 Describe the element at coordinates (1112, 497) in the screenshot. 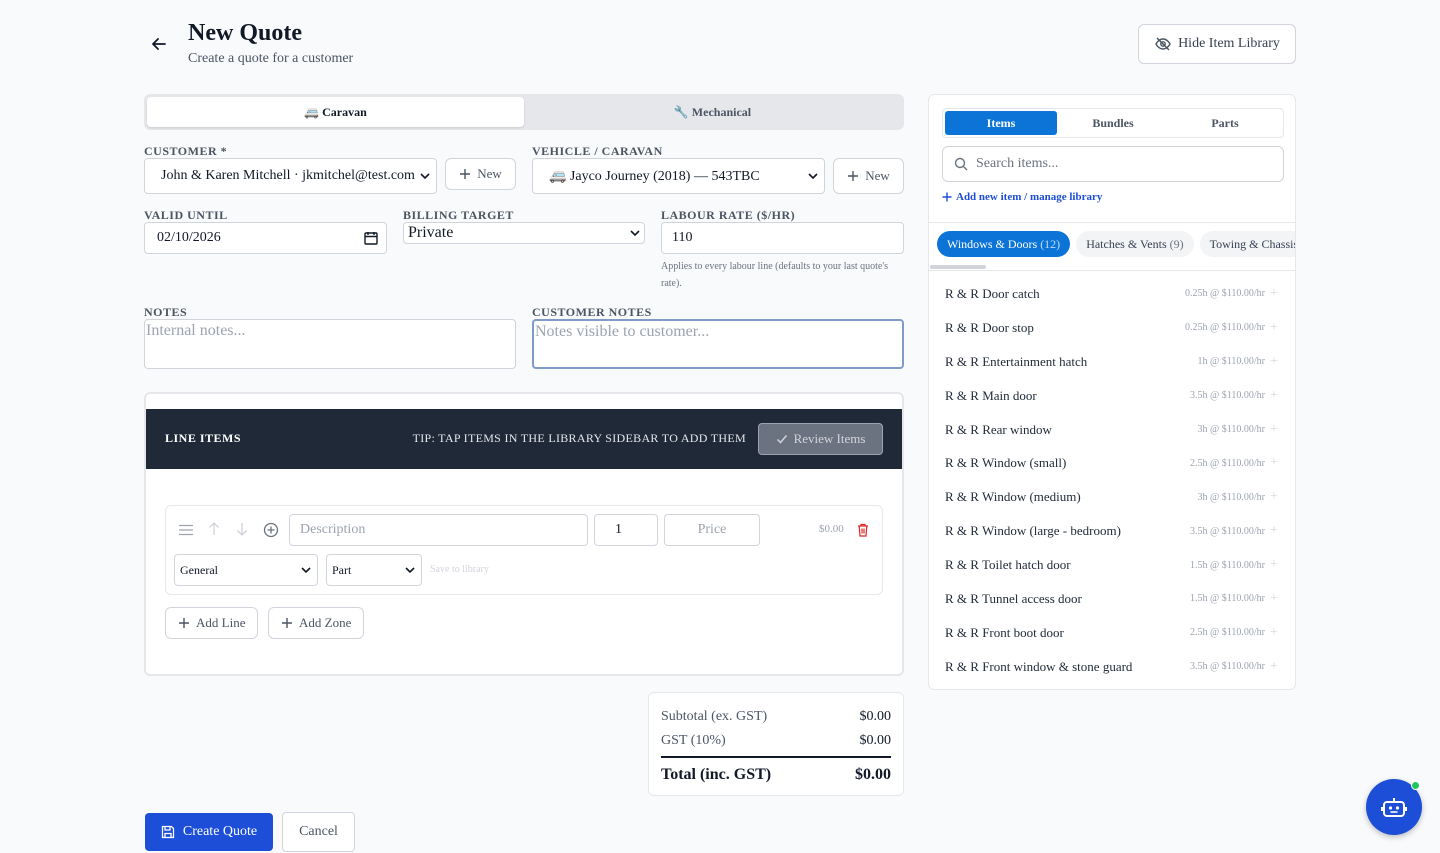

I see `library-item: R & R Window (medium) 3h @ $110.00/hr +` at that location.